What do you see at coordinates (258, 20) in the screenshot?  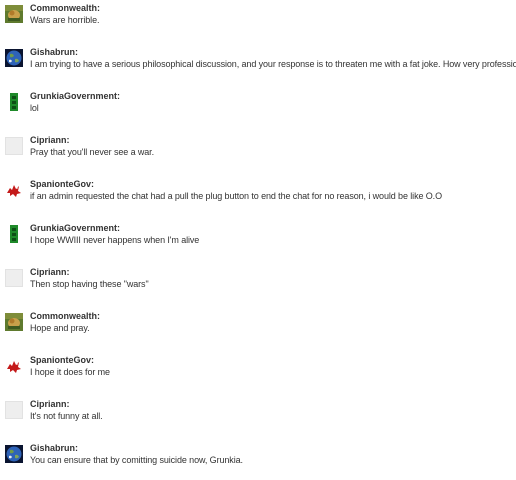 I see `chat-message: Commonwealth: Wars are horrible.` at bounding box center [258, 20].